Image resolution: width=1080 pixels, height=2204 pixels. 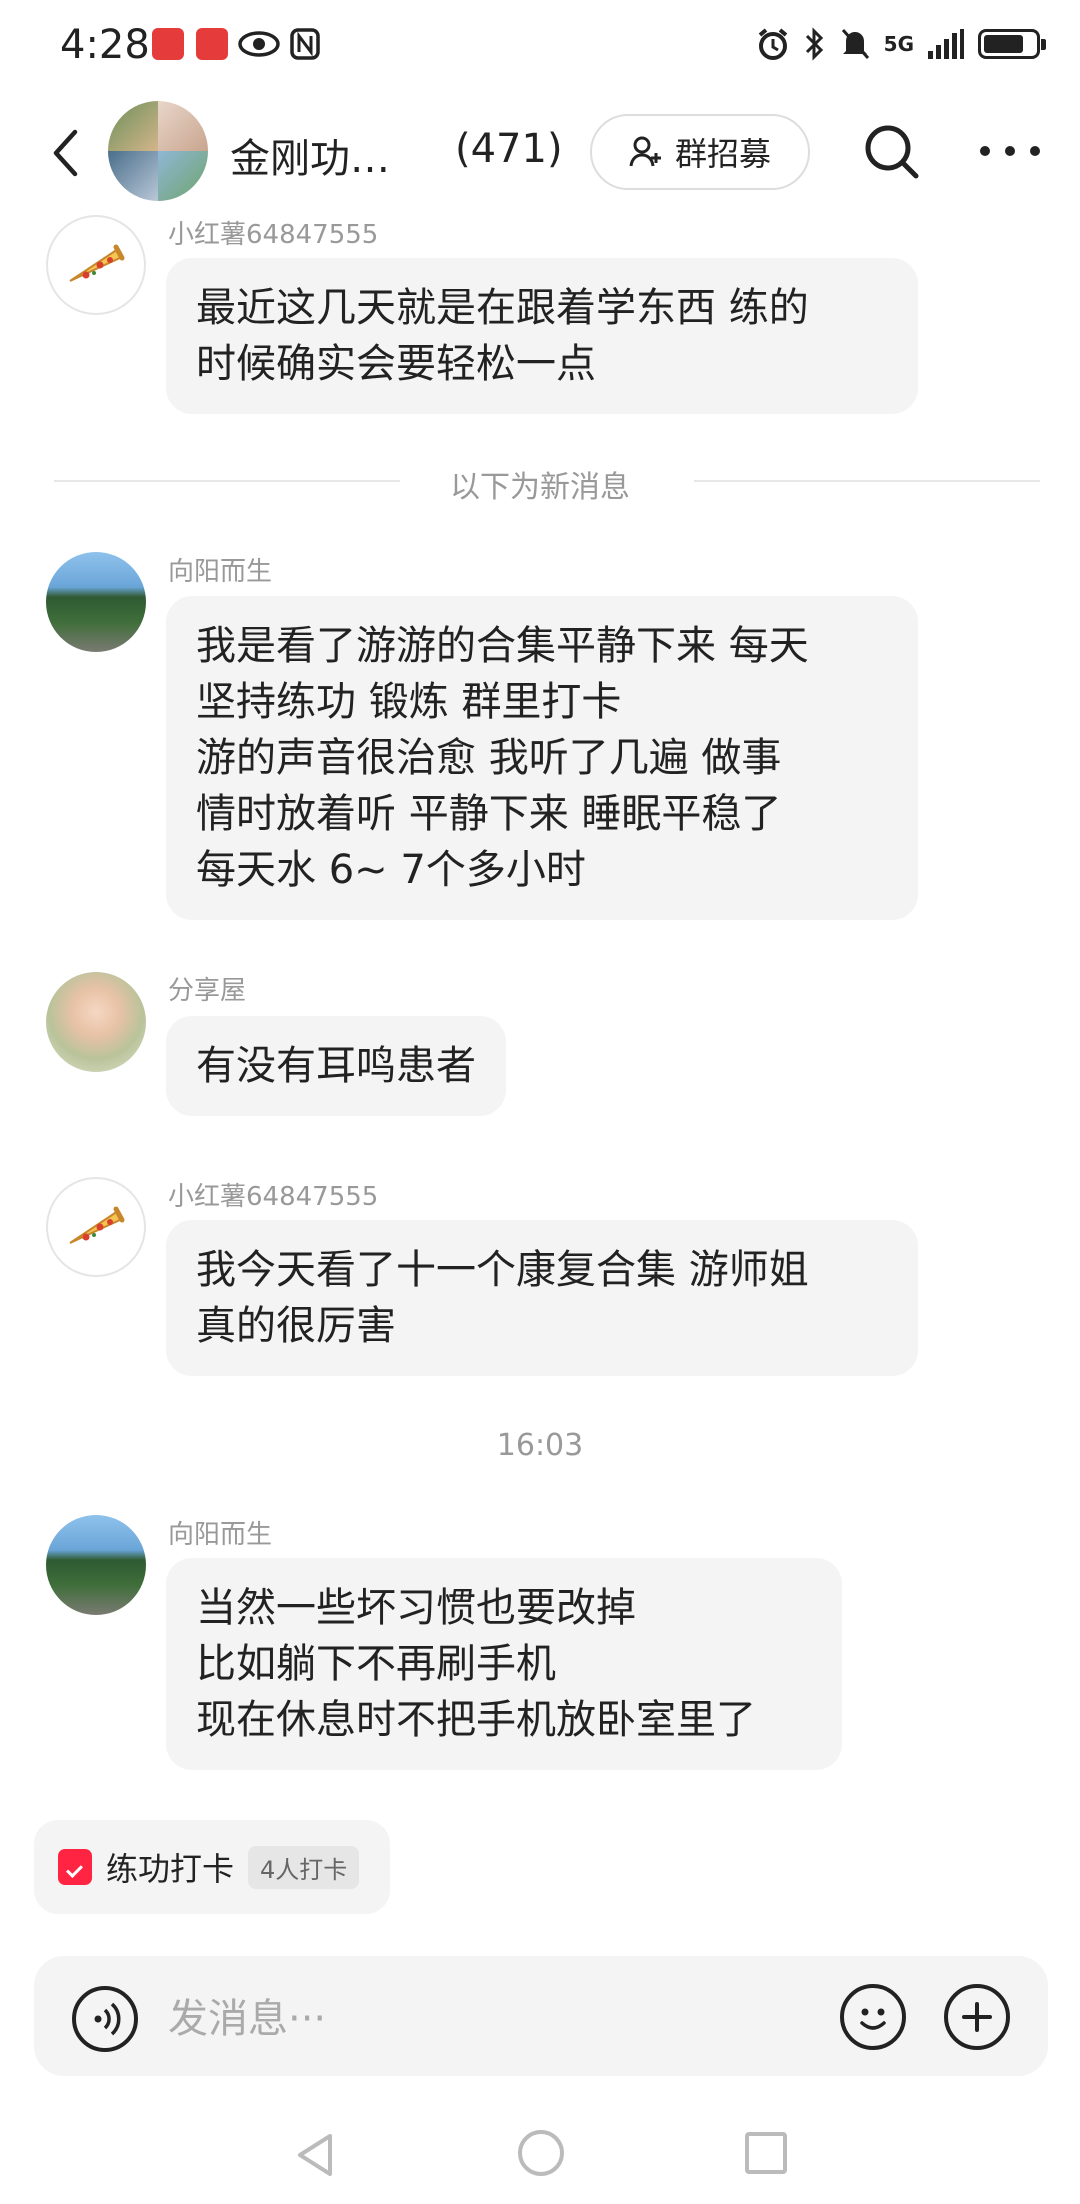 I want to click on nav-back-button, so click(x=315, y=2155).